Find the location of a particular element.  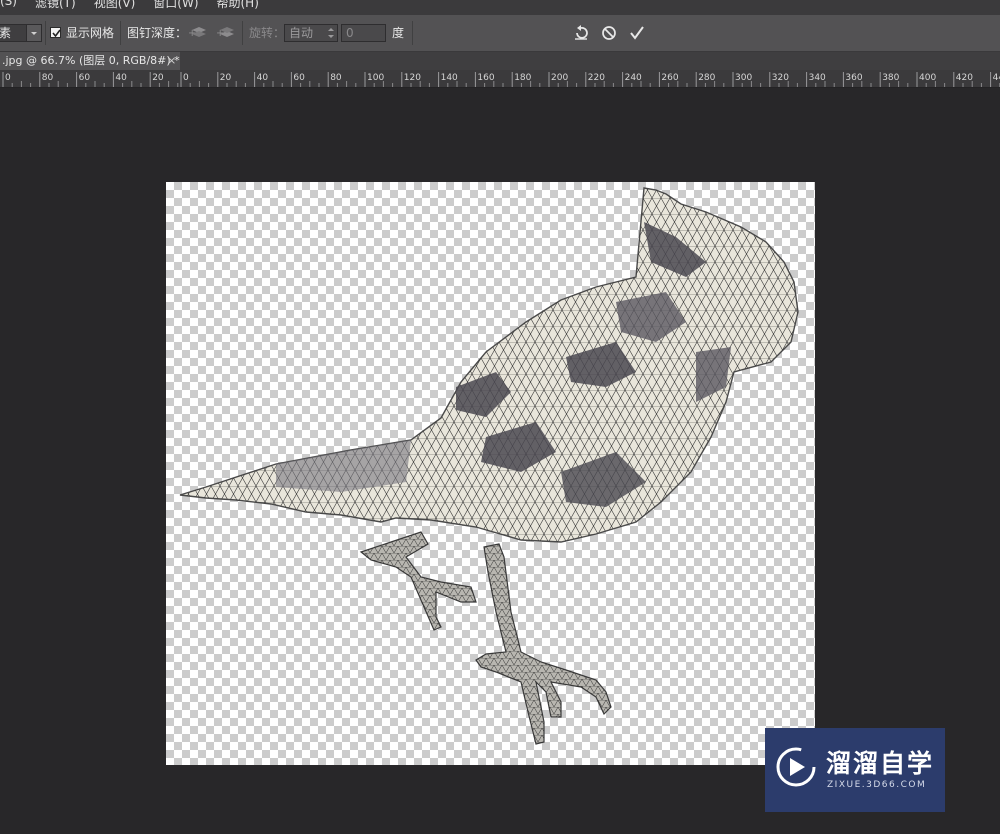

ruler-label: 140 is located at coordinates (449, 78).